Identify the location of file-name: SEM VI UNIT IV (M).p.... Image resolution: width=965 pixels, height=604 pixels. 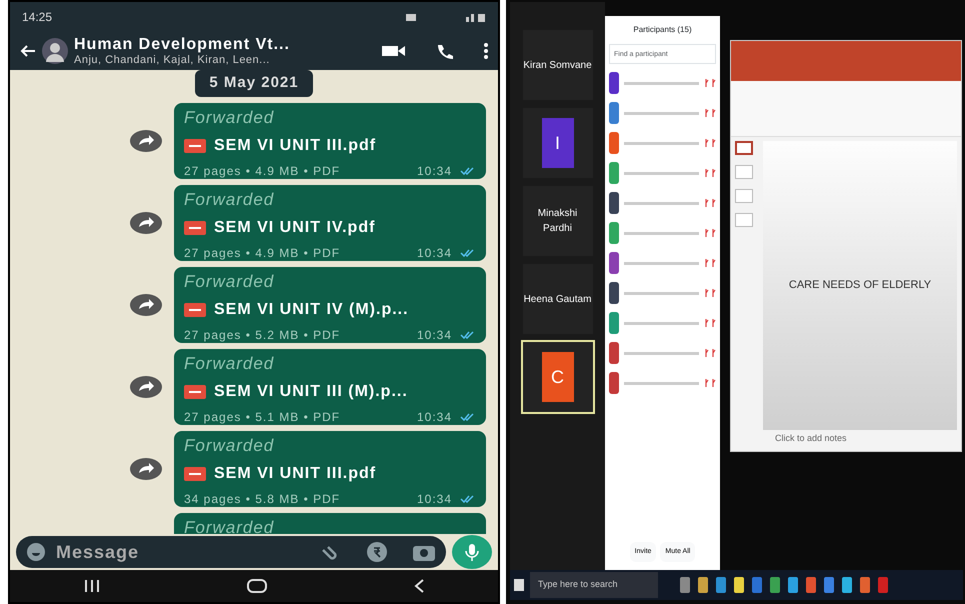
(311, 310).